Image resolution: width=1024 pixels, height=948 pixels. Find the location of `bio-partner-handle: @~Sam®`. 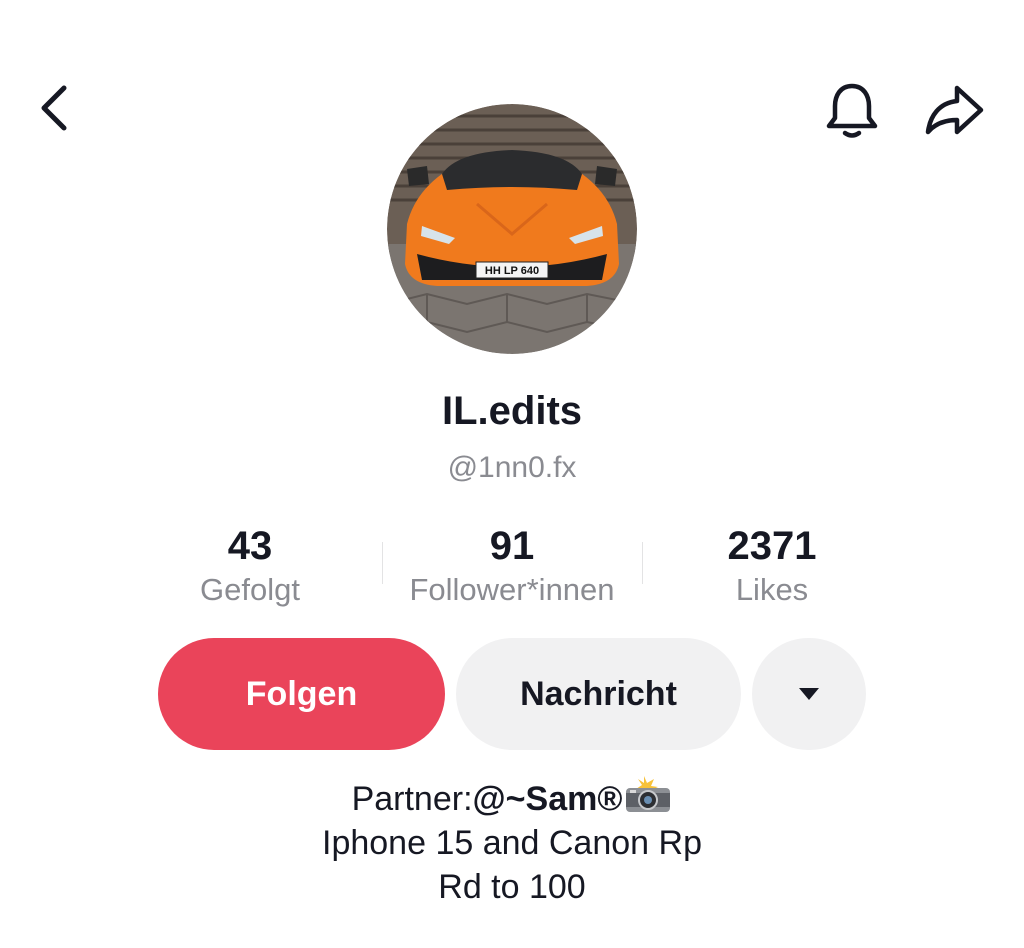

bio-partner-handle: @~Sam® is located at coordinates (548, 799).